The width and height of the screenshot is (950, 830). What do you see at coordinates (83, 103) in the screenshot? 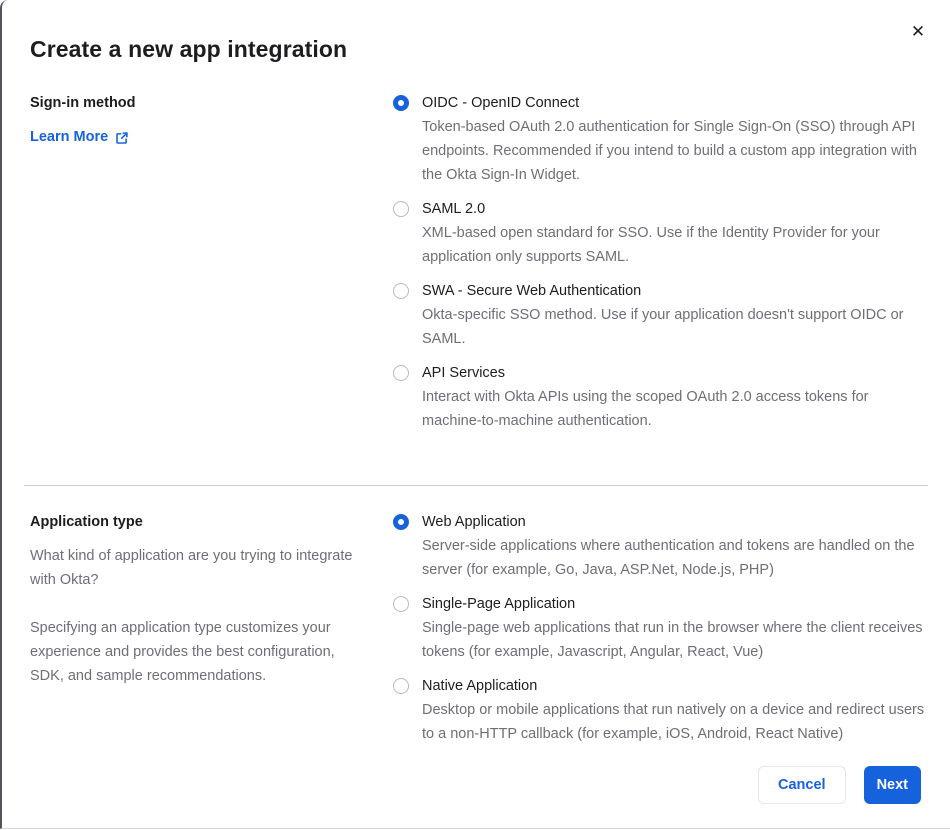
I see `sign-in-method-label: Sign-in method` at bounding box center [83, 103].